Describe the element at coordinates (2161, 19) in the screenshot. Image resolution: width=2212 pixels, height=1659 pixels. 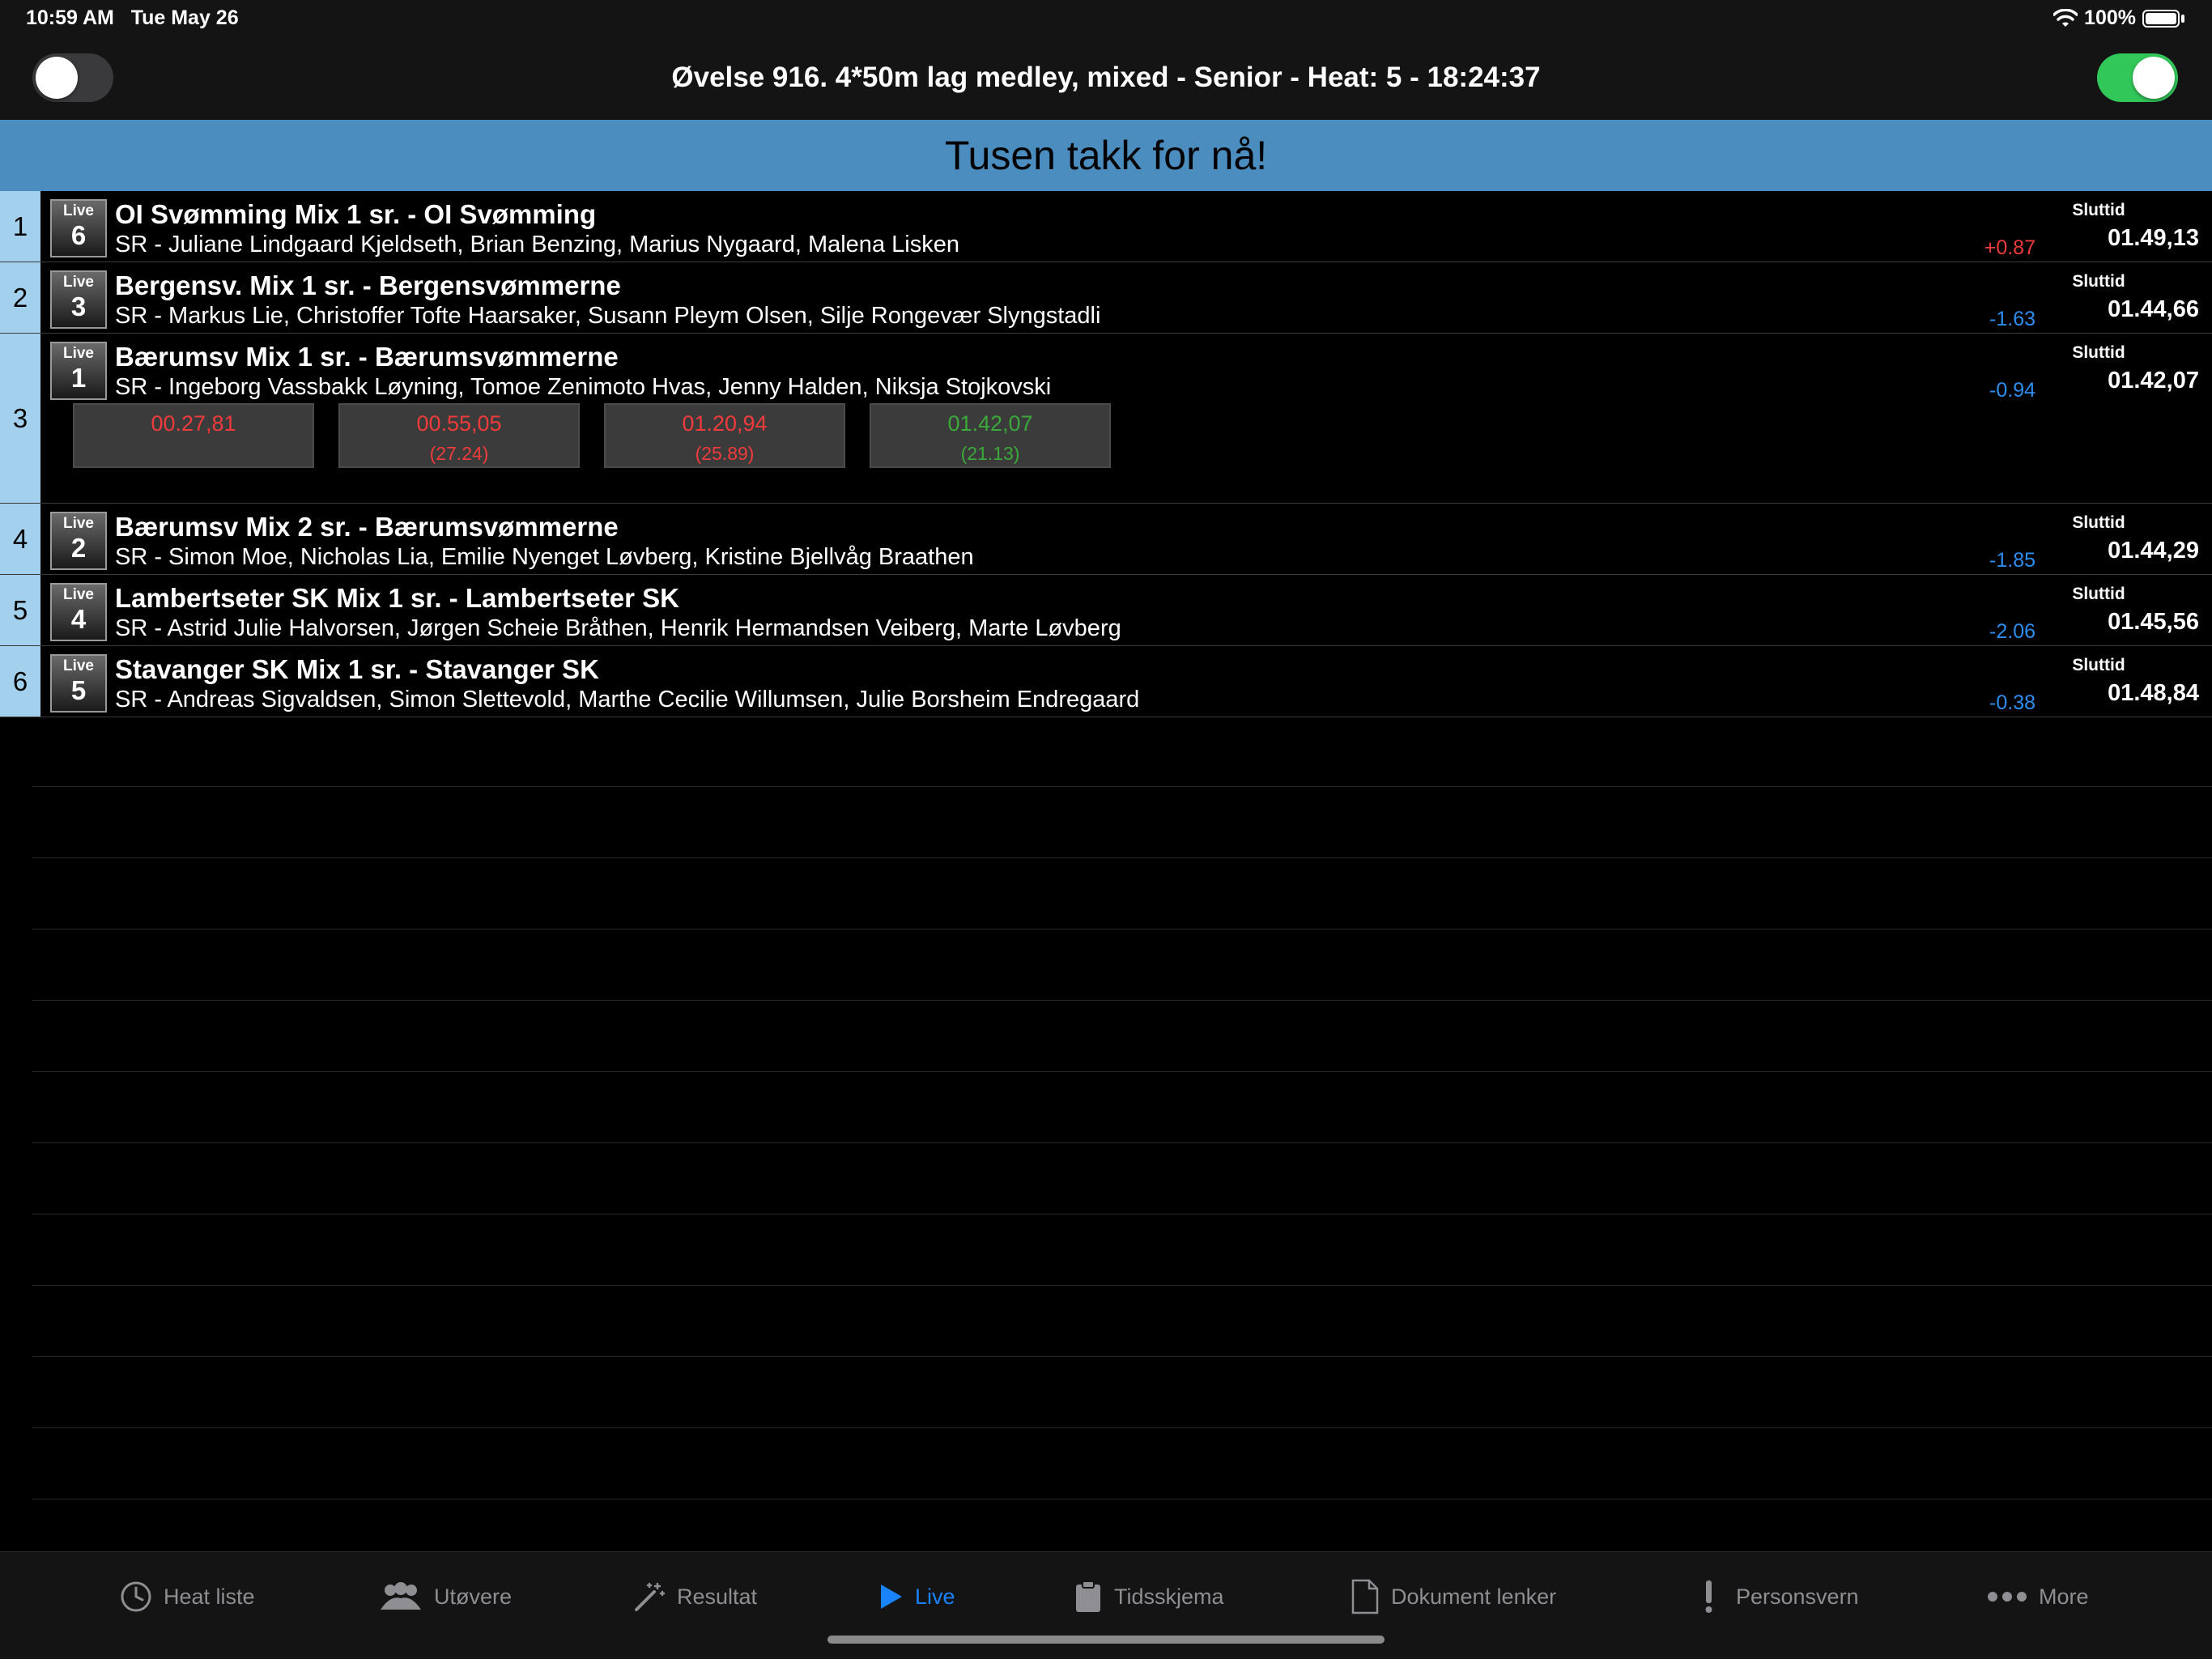
I see `battery-icon` at that location.